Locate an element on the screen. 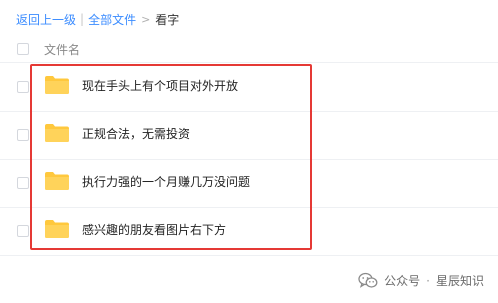 The width and height of the screenshot is (498, 303). back-link: 返回上一级 is located at coordinates (46, 19).